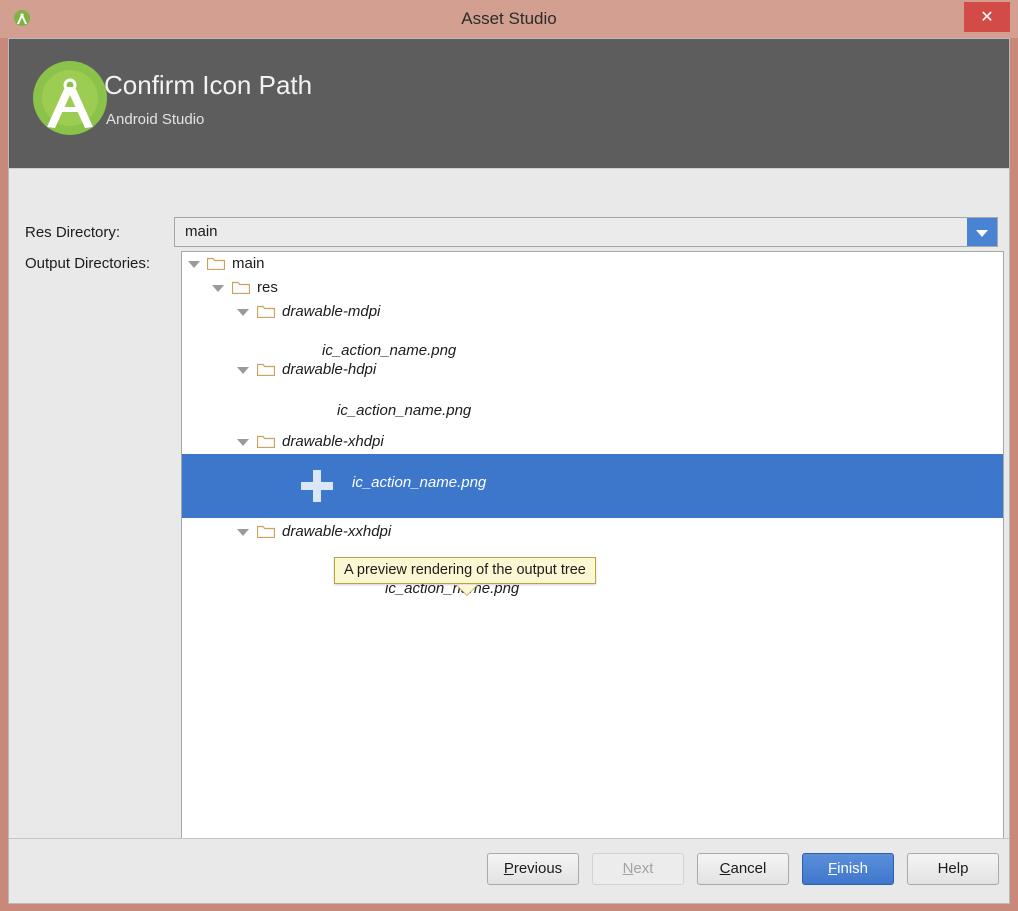 This screenshot has height=911, width=1018. What do you see at coordinates (638, 869) in the screenshot?
I see `next-button: Next` at bounding box center [638, 869].